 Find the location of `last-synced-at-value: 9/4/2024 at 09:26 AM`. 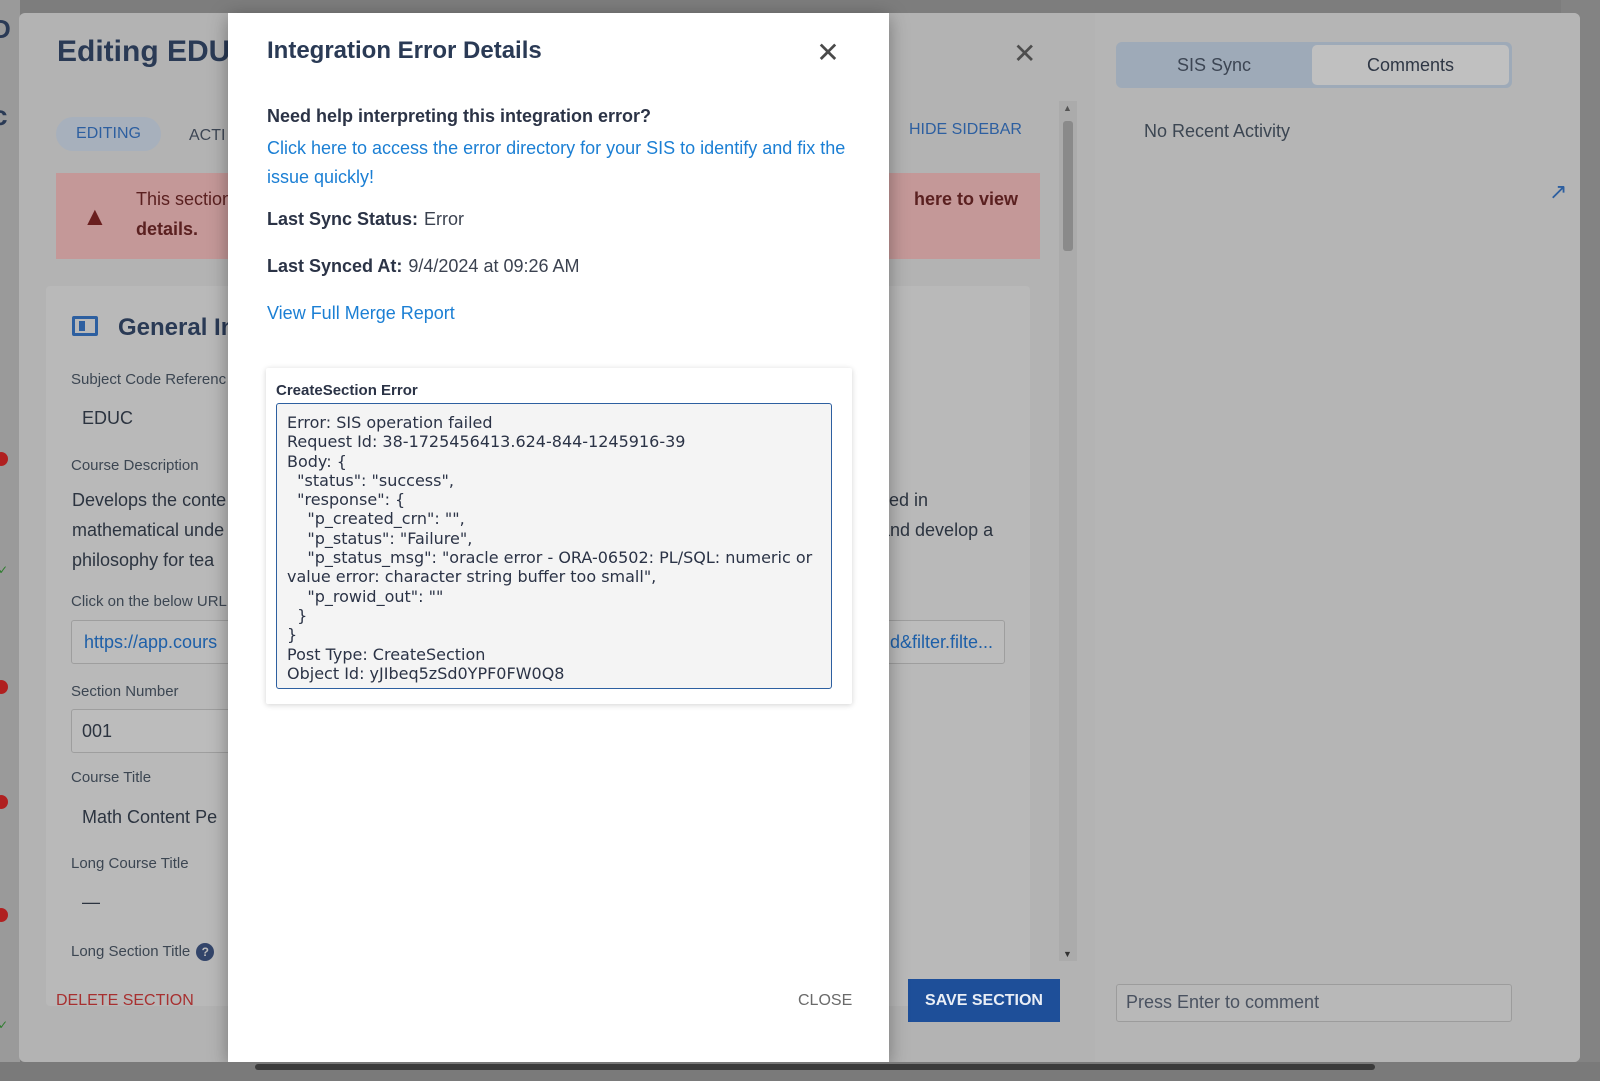

last-synced-at-value: 9/4/2024 at 09:26 AM is located at coordinates (494, 266).